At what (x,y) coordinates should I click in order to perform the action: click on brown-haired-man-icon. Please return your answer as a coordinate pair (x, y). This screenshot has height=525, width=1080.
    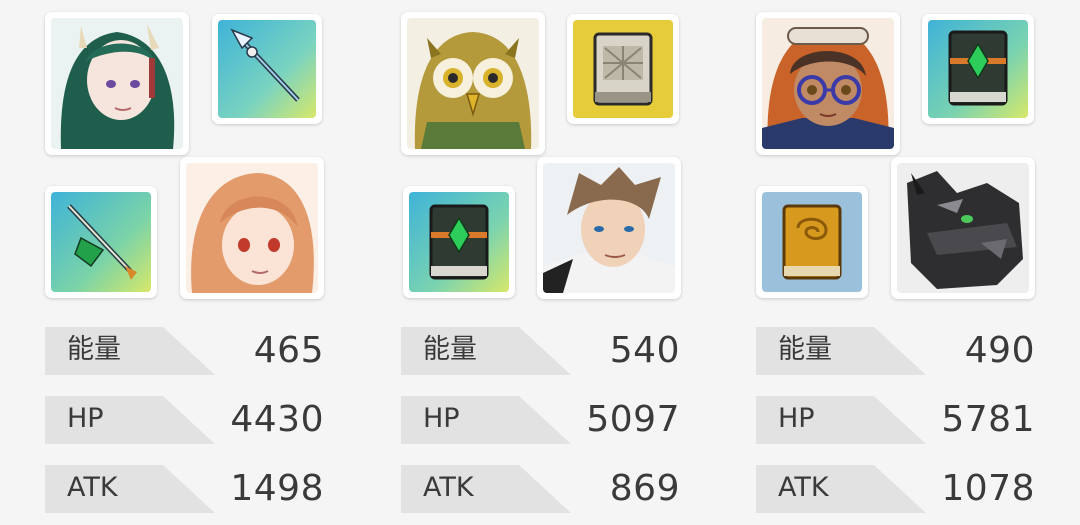
    Looking at the image, I should click on (609, 228).